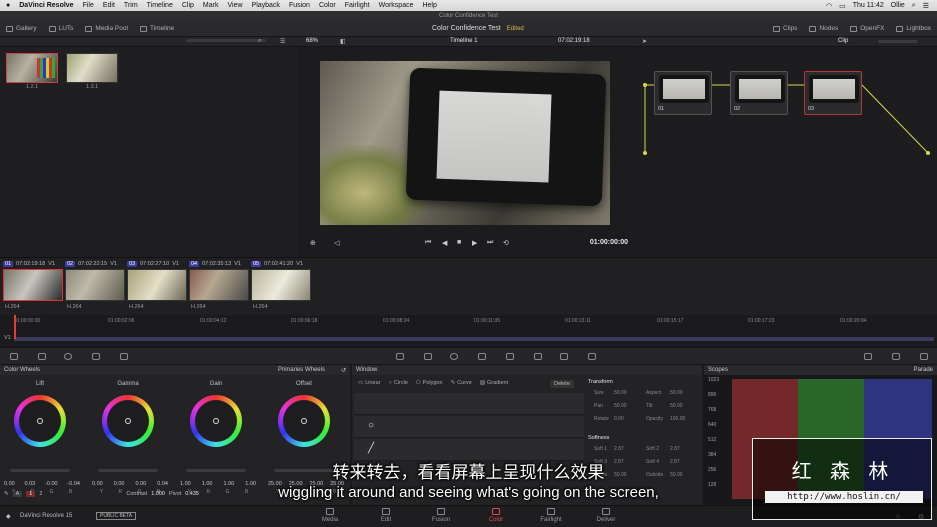 This screenshot has width=937, height=527. What do you see at coordinates (913, 28) in the screenshot?
I see `lightbox-button: Lightbox` at bounding box center [913, 28].